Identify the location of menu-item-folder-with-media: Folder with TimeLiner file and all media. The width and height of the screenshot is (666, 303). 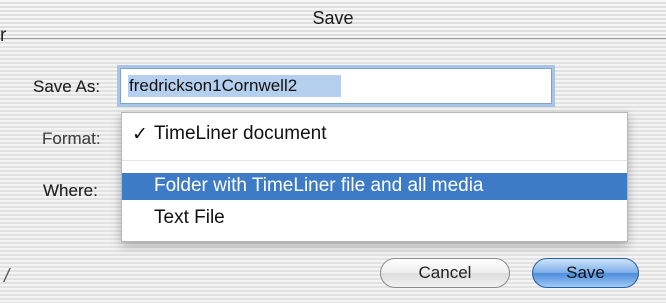
(374, 186).